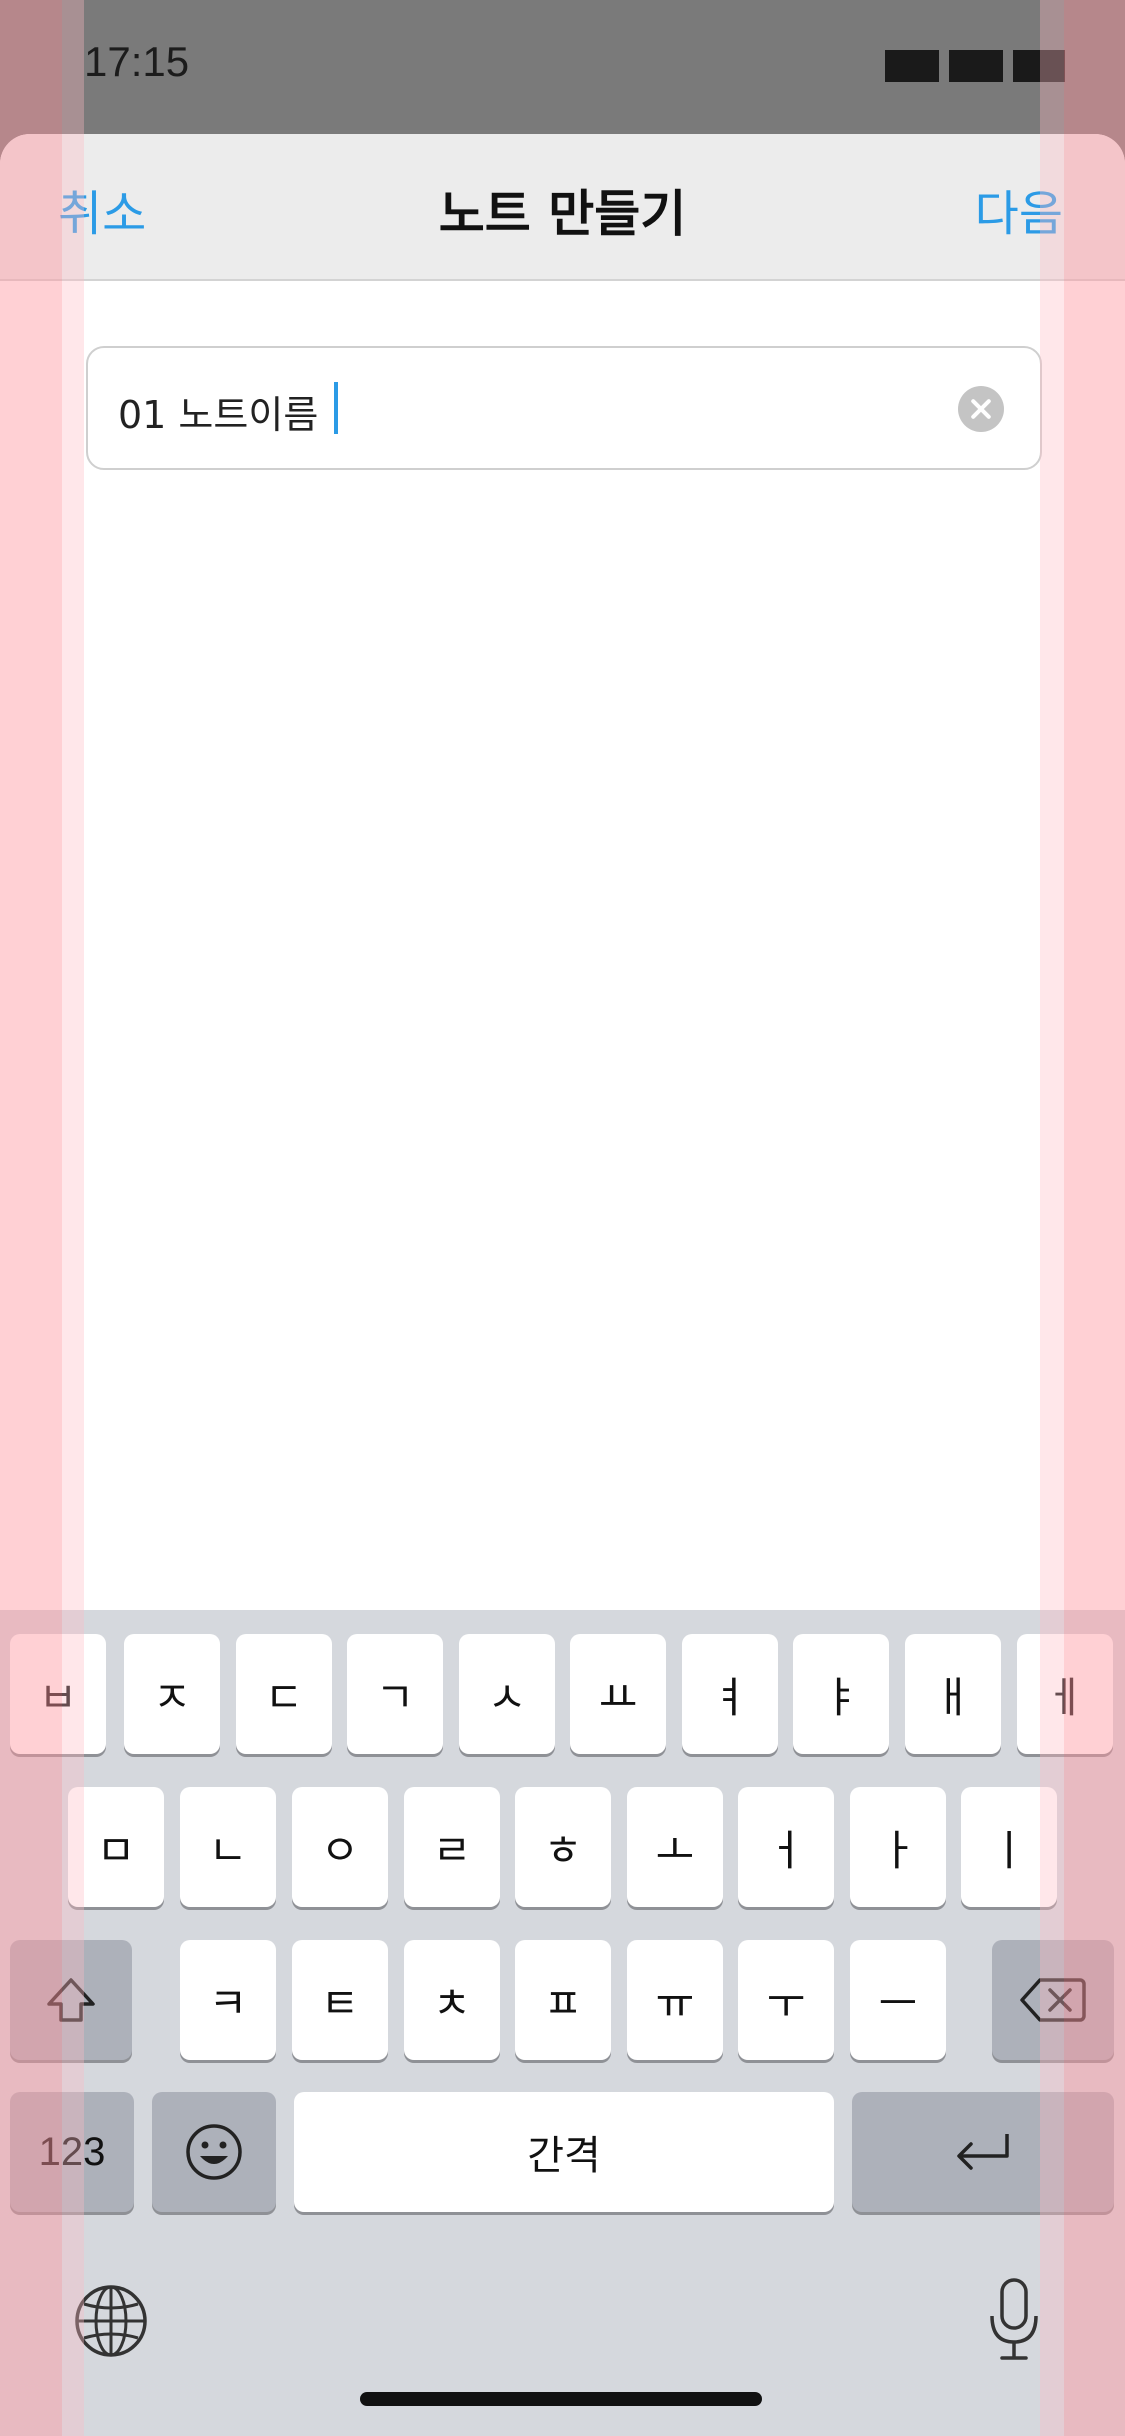 This screenshot has height=2436, width=1125. Describe the element at coordinates (675, 1847) in the screenshot. I see `key-row2-6: ㅗ` at that location.